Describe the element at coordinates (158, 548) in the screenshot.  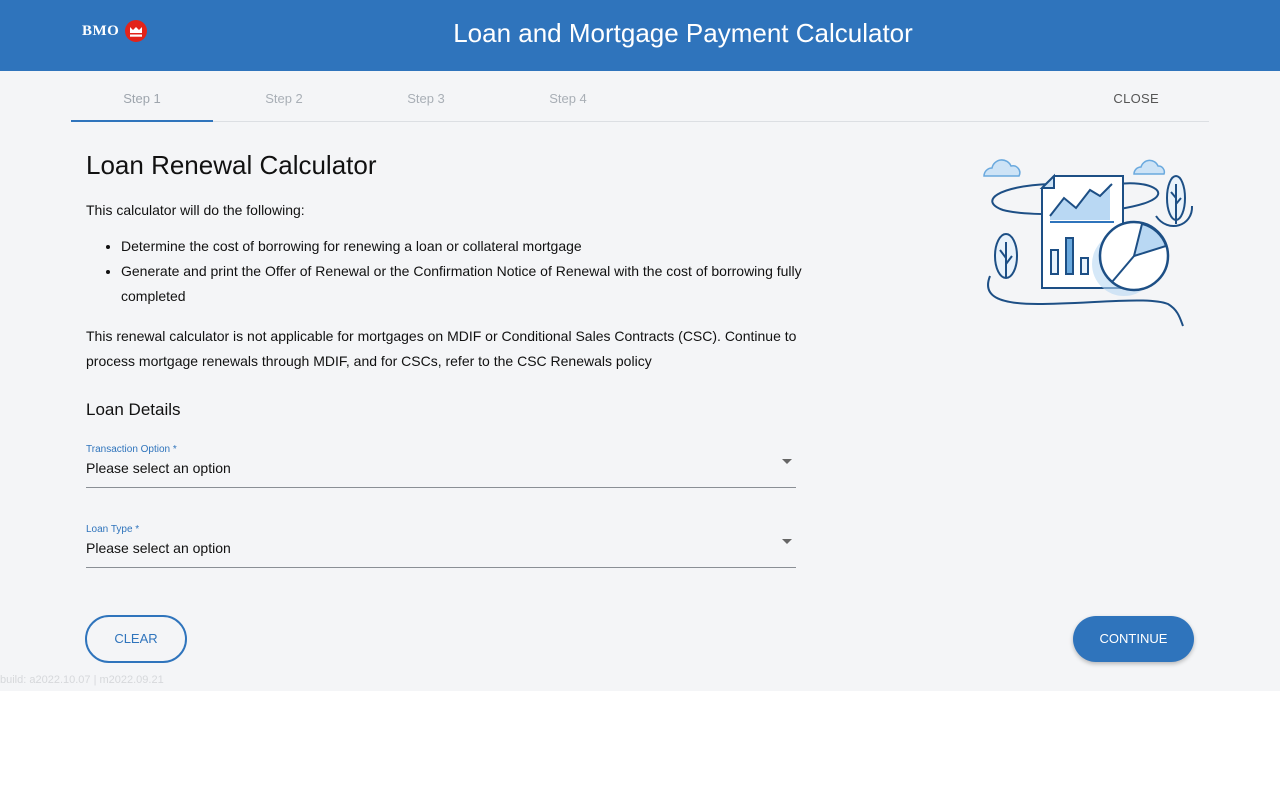
I see `loan-type-value: Please select an option` at that location.